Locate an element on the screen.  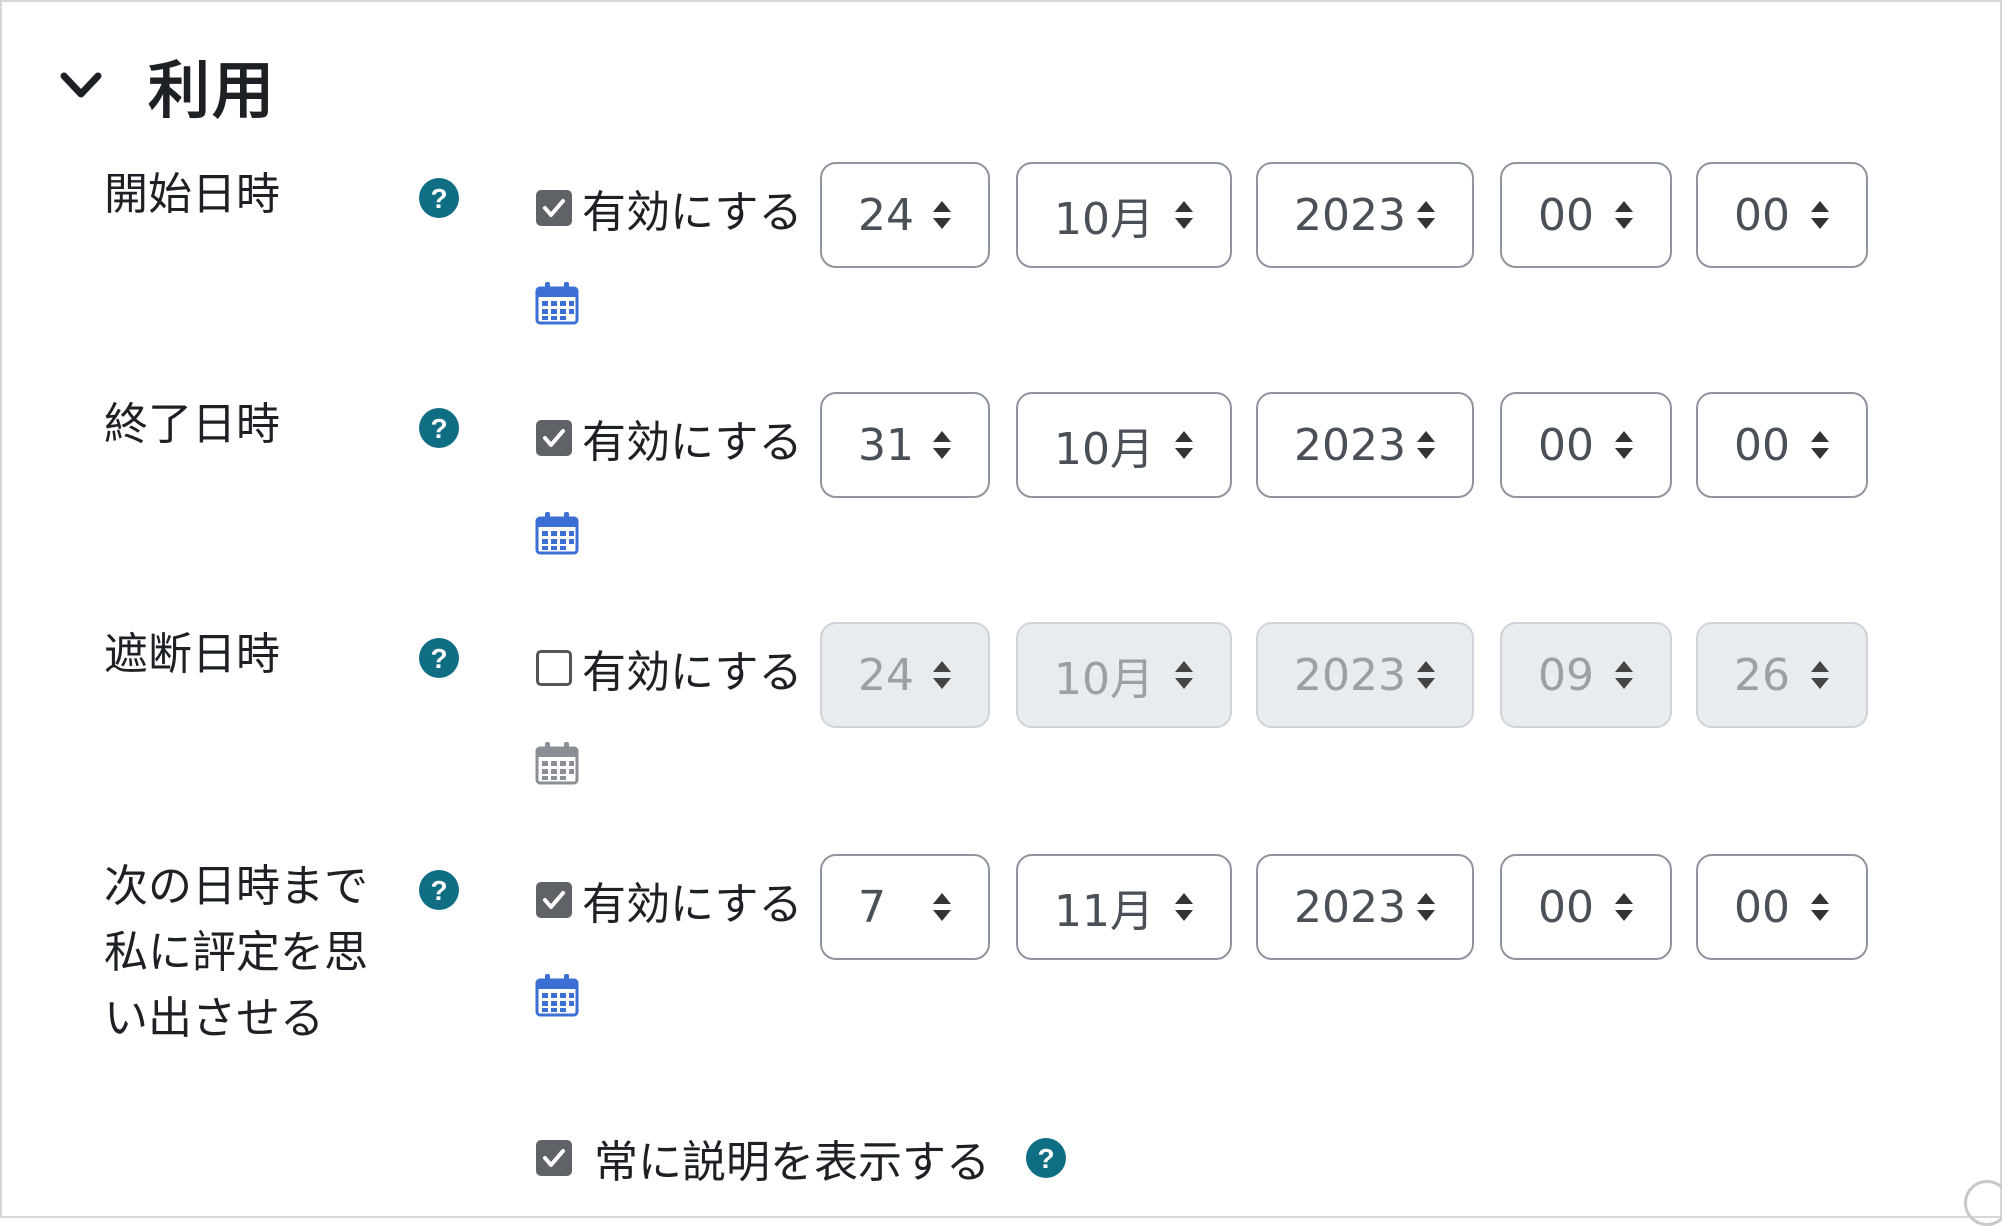
always-show-description: 常に説明を表示する ? is located at coordinates (802, 1158).